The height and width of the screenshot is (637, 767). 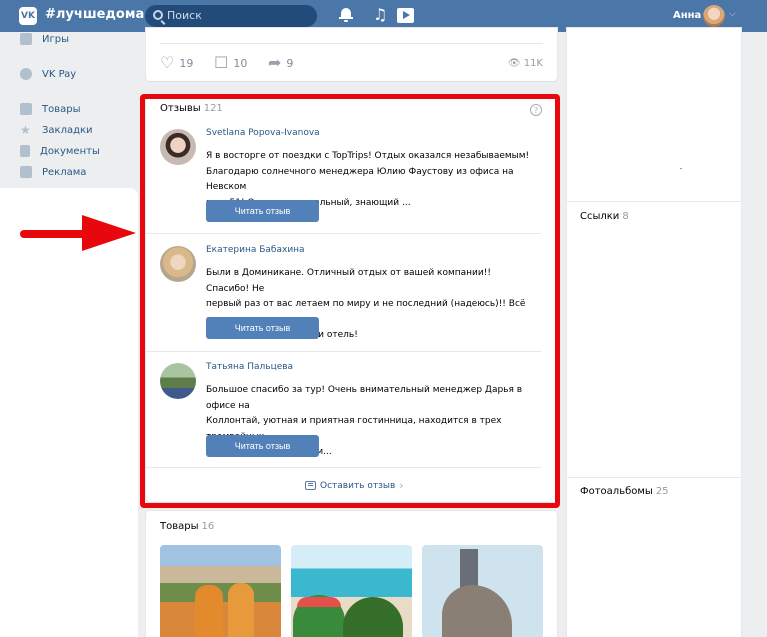 I want to click on sidebar-item-goods: Товары, so click(x=50, y=109).